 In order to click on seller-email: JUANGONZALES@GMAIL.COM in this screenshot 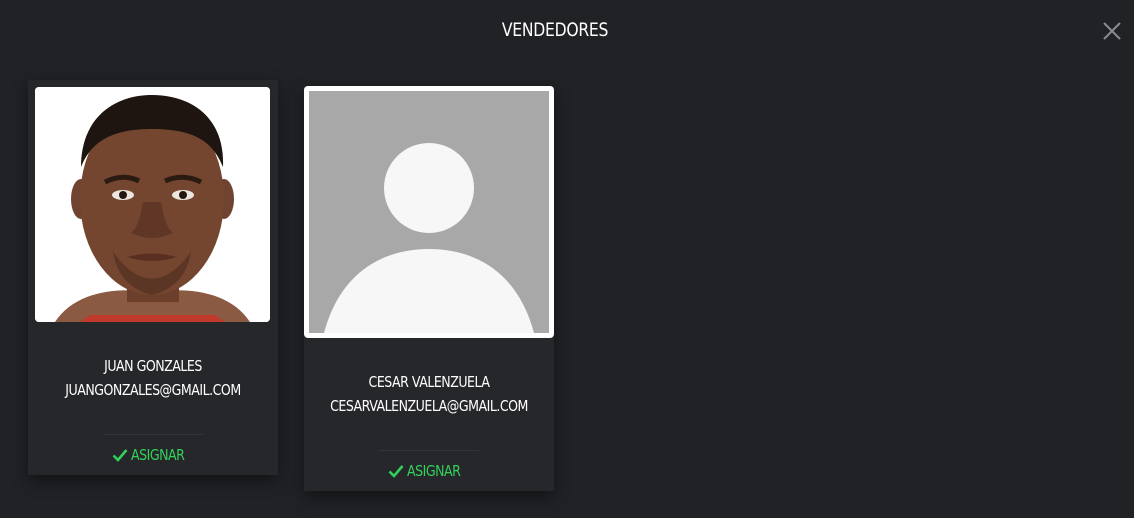, I will do `click(153, 390)`.